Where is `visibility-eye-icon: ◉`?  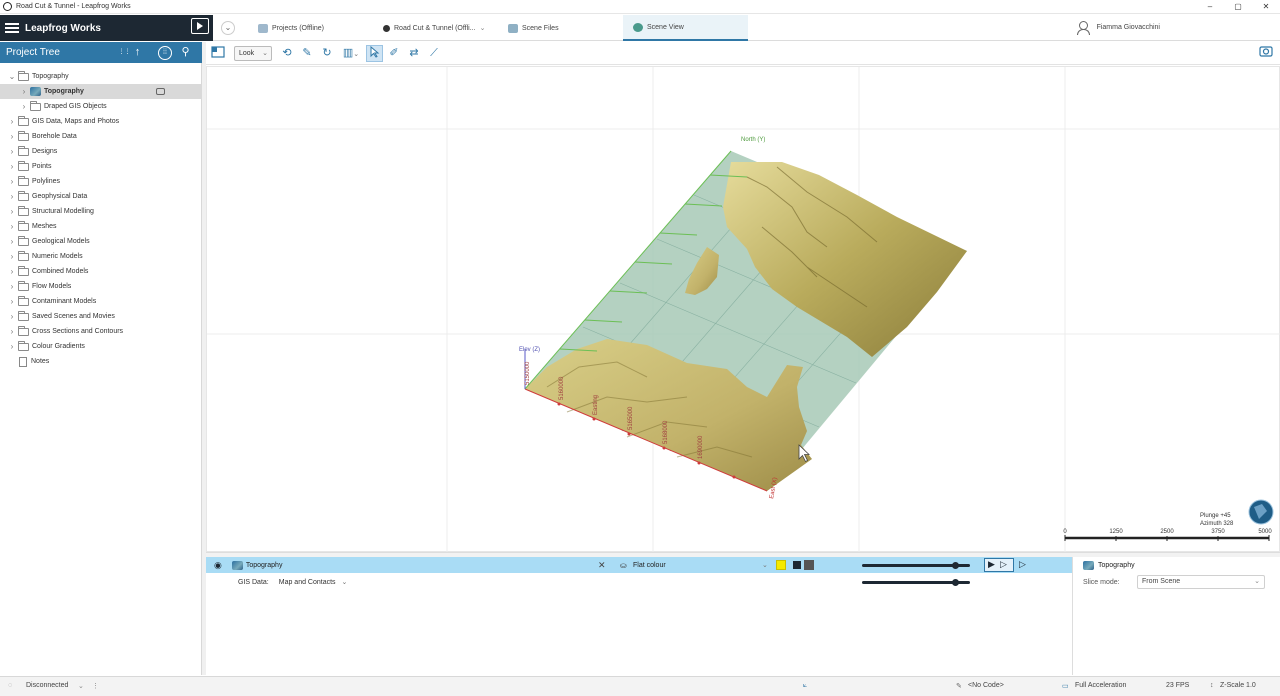
visibility-eye-icon: ◉ is located at coordinates (218, 565).